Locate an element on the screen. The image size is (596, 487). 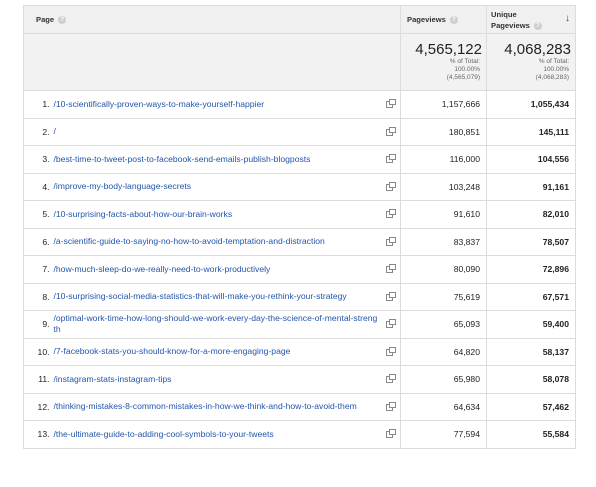
unique-pageviews-cell: 72,896 is located at coordinates (531, 269).